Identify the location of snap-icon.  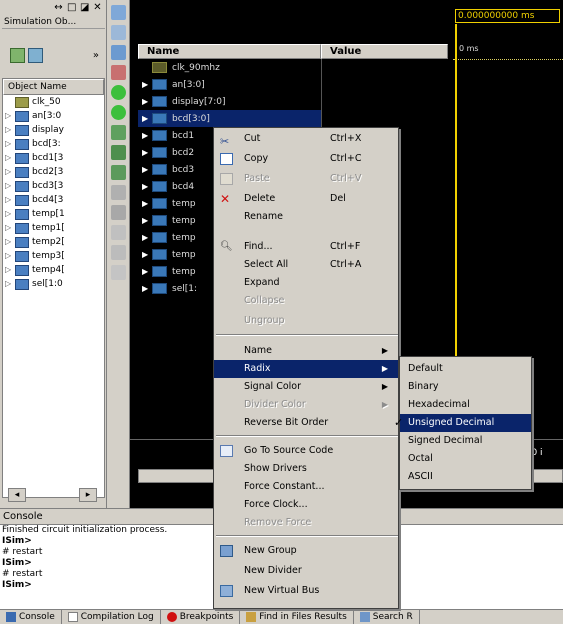
(118, 212).